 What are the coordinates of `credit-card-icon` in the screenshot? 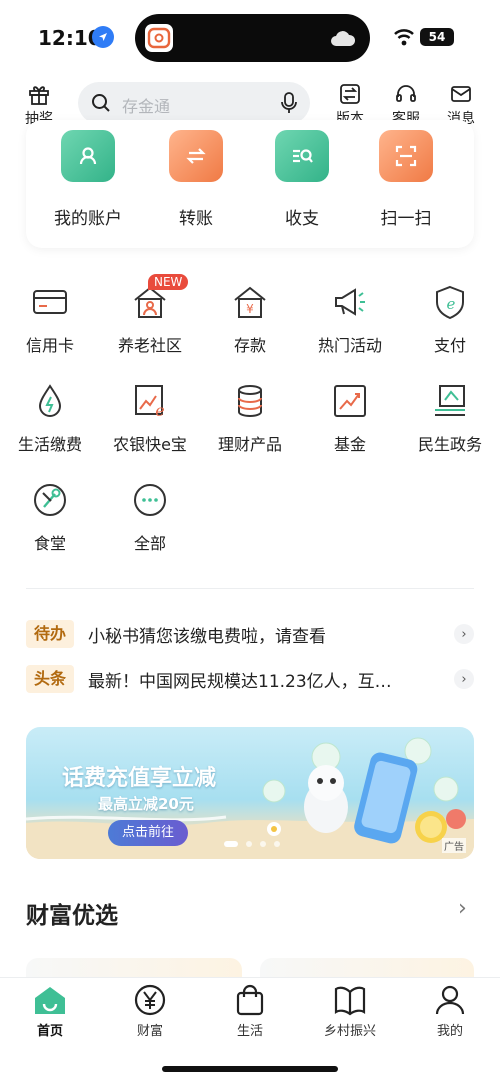 It's located at (50, 302).